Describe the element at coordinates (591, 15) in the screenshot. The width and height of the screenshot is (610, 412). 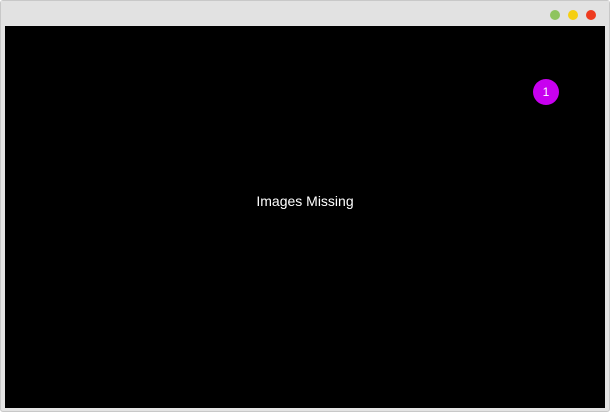
I see `window-control-red-dot` at that location.